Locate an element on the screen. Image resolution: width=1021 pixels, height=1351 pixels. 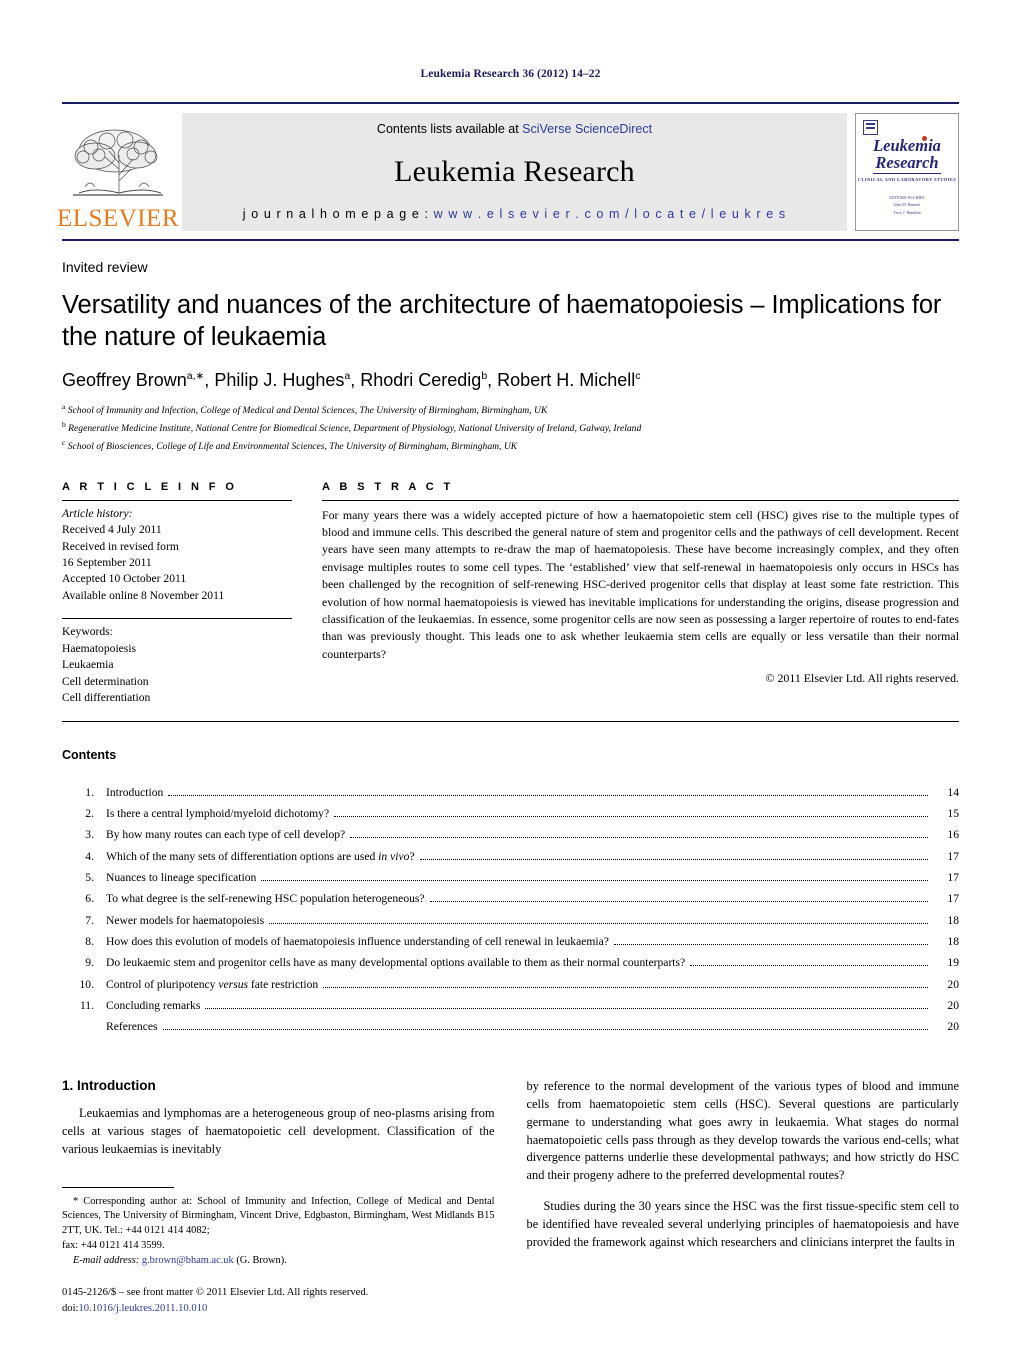
toc-item: References 20 is located at coordinates (510, 1026).